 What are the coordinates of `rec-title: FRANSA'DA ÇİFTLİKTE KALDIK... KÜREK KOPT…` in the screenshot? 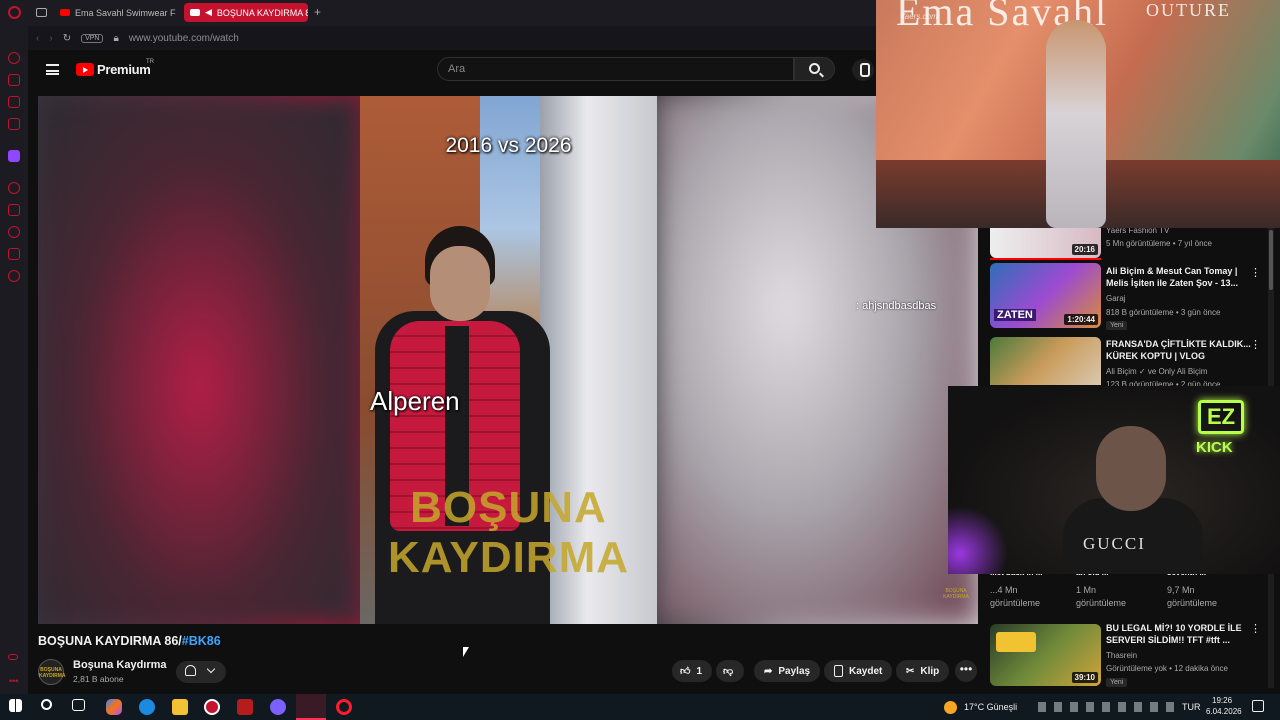 It's located at (1181, 350).